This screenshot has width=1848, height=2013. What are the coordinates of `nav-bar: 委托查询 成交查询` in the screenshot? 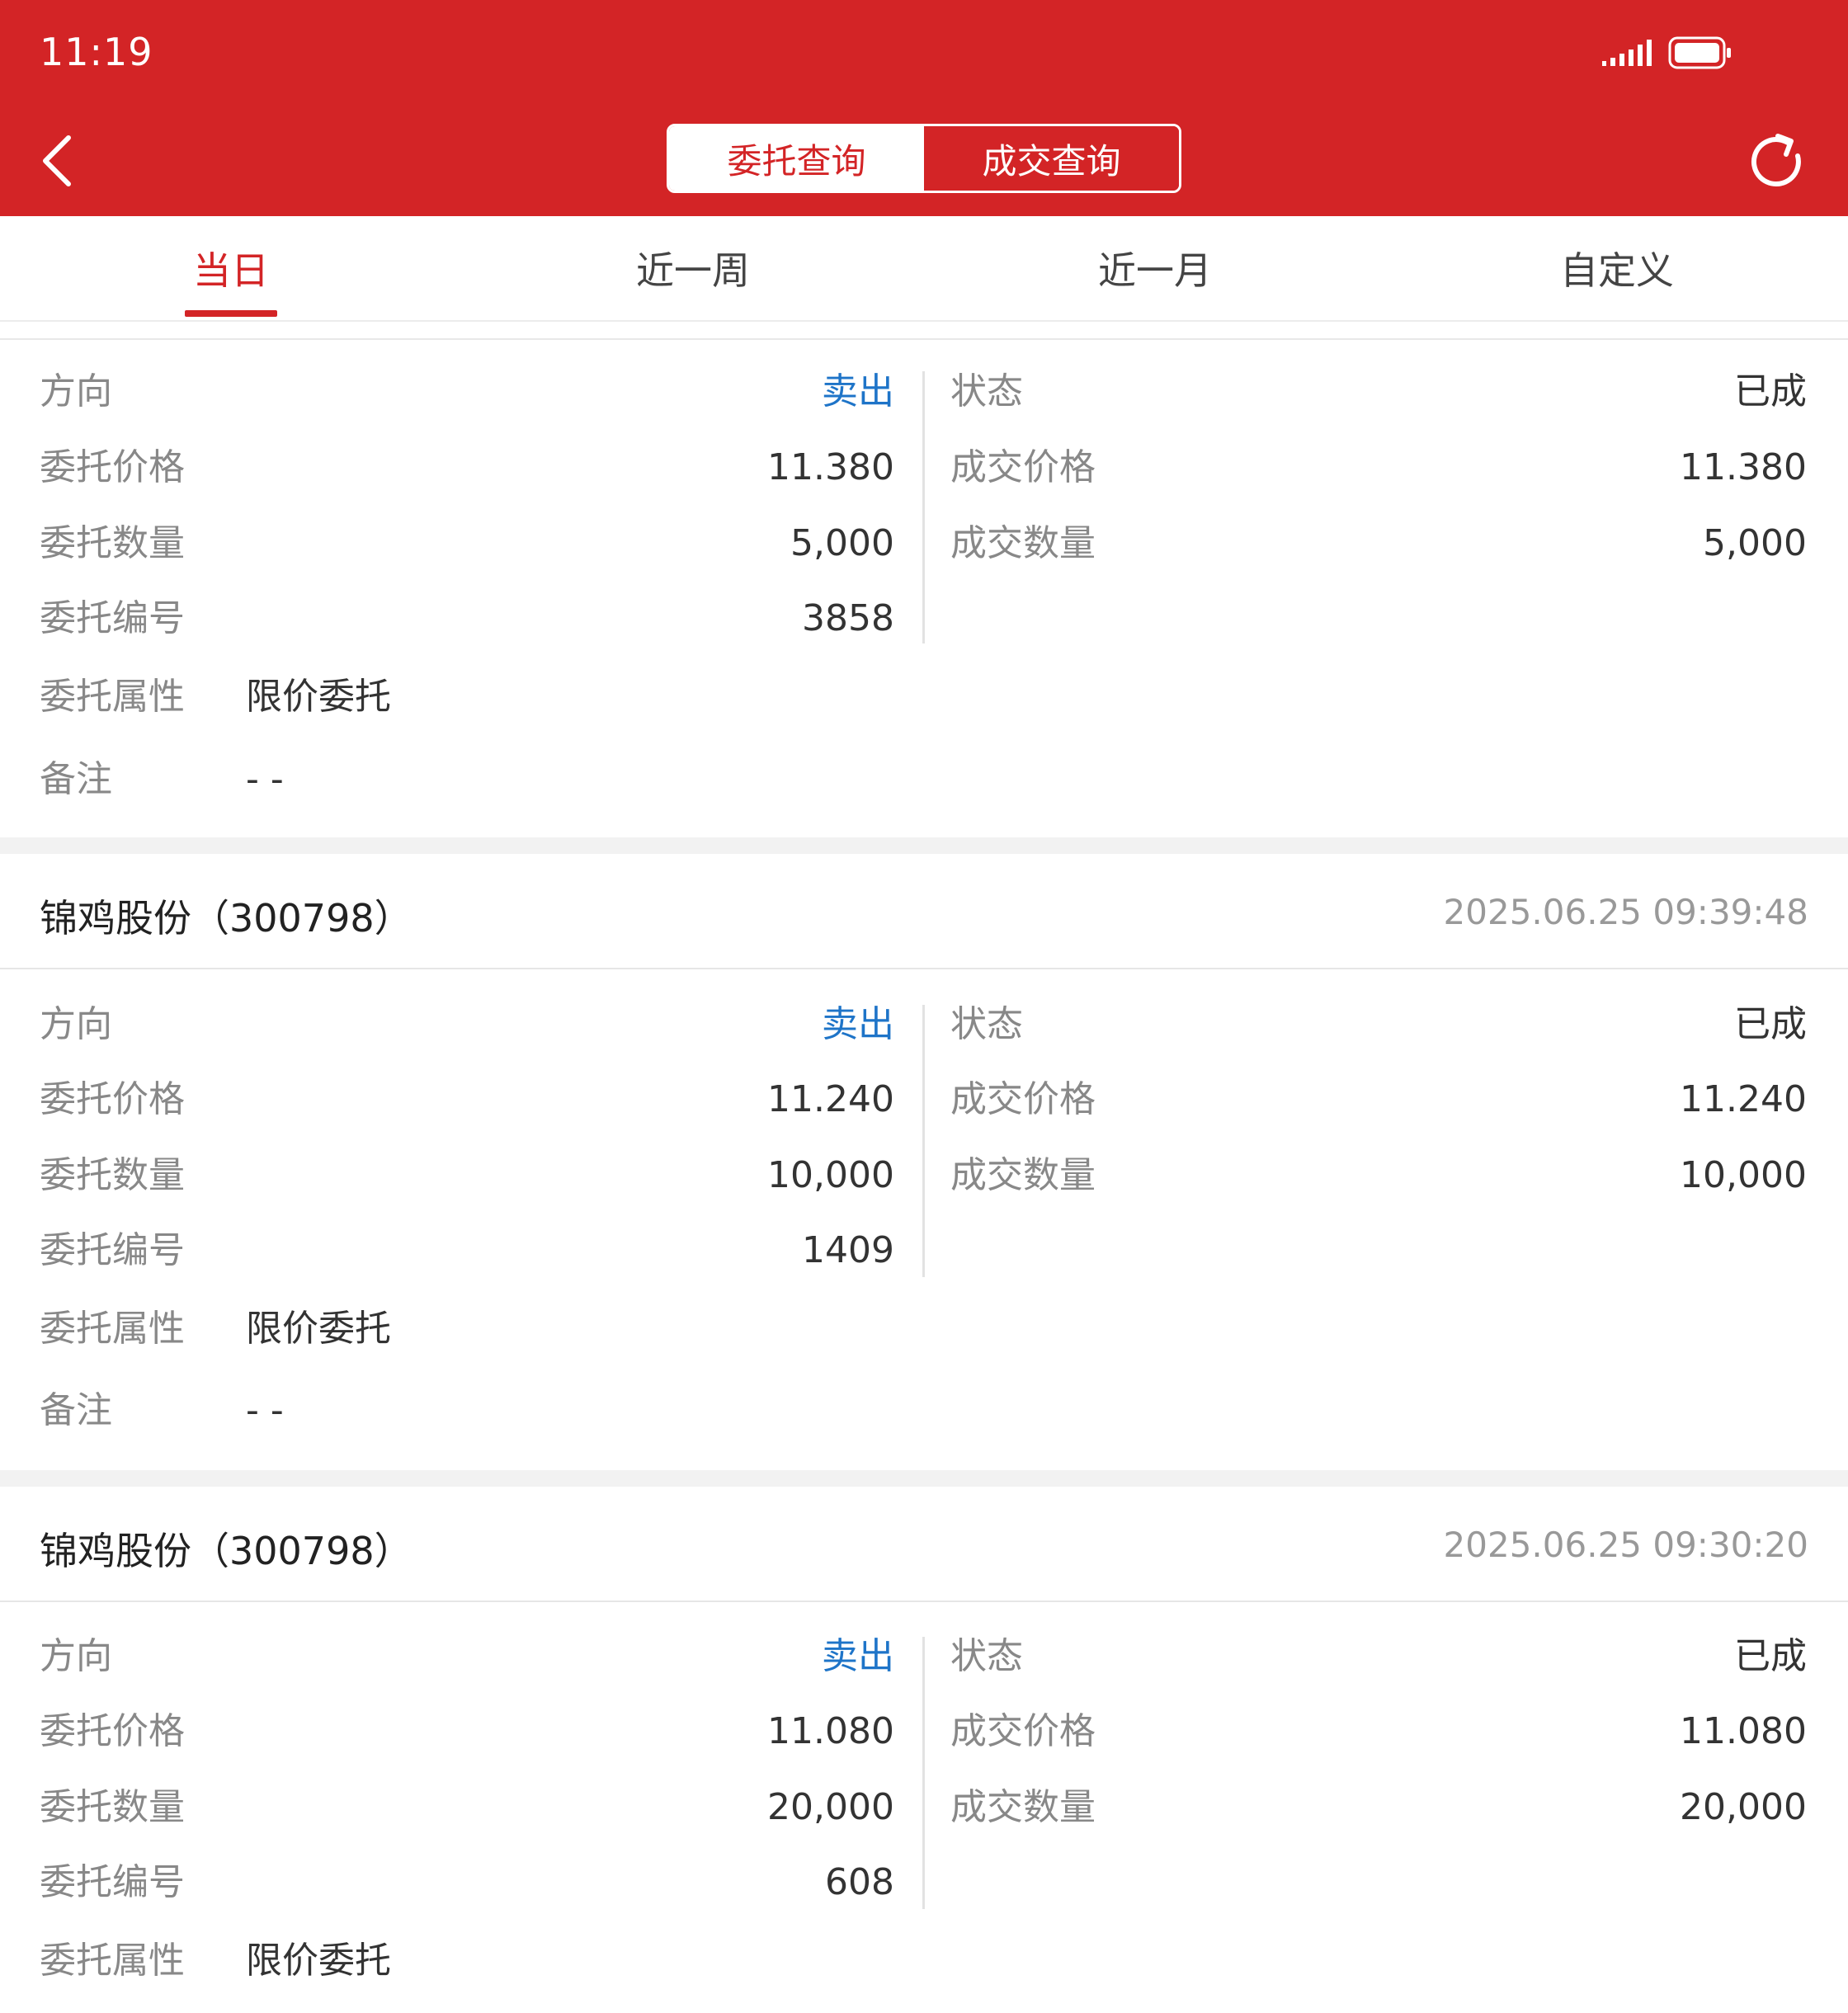 It's located at (924, 161).